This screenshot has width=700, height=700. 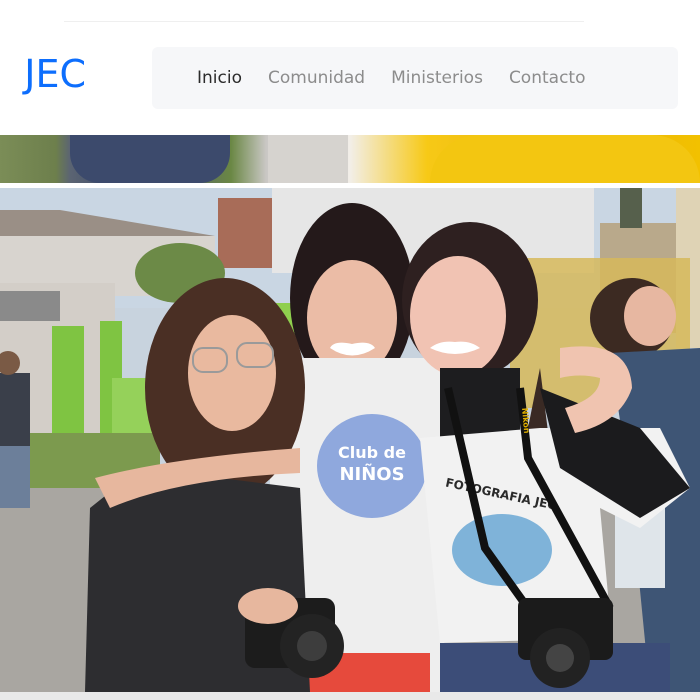 I want to click on photo-club-ninos-text-2: NIÑOS, so click(x=371, y=473).